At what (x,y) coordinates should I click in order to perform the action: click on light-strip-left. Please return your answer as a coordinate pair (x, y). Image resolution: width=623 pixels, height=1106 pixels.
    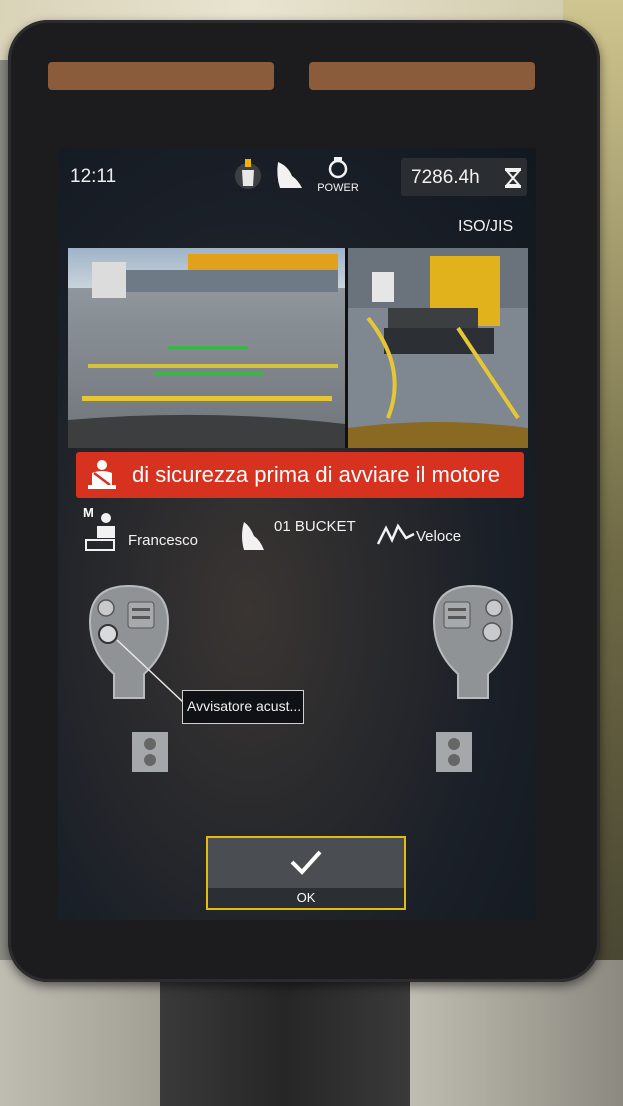
    Looking at the image, I should click on (161, 76).